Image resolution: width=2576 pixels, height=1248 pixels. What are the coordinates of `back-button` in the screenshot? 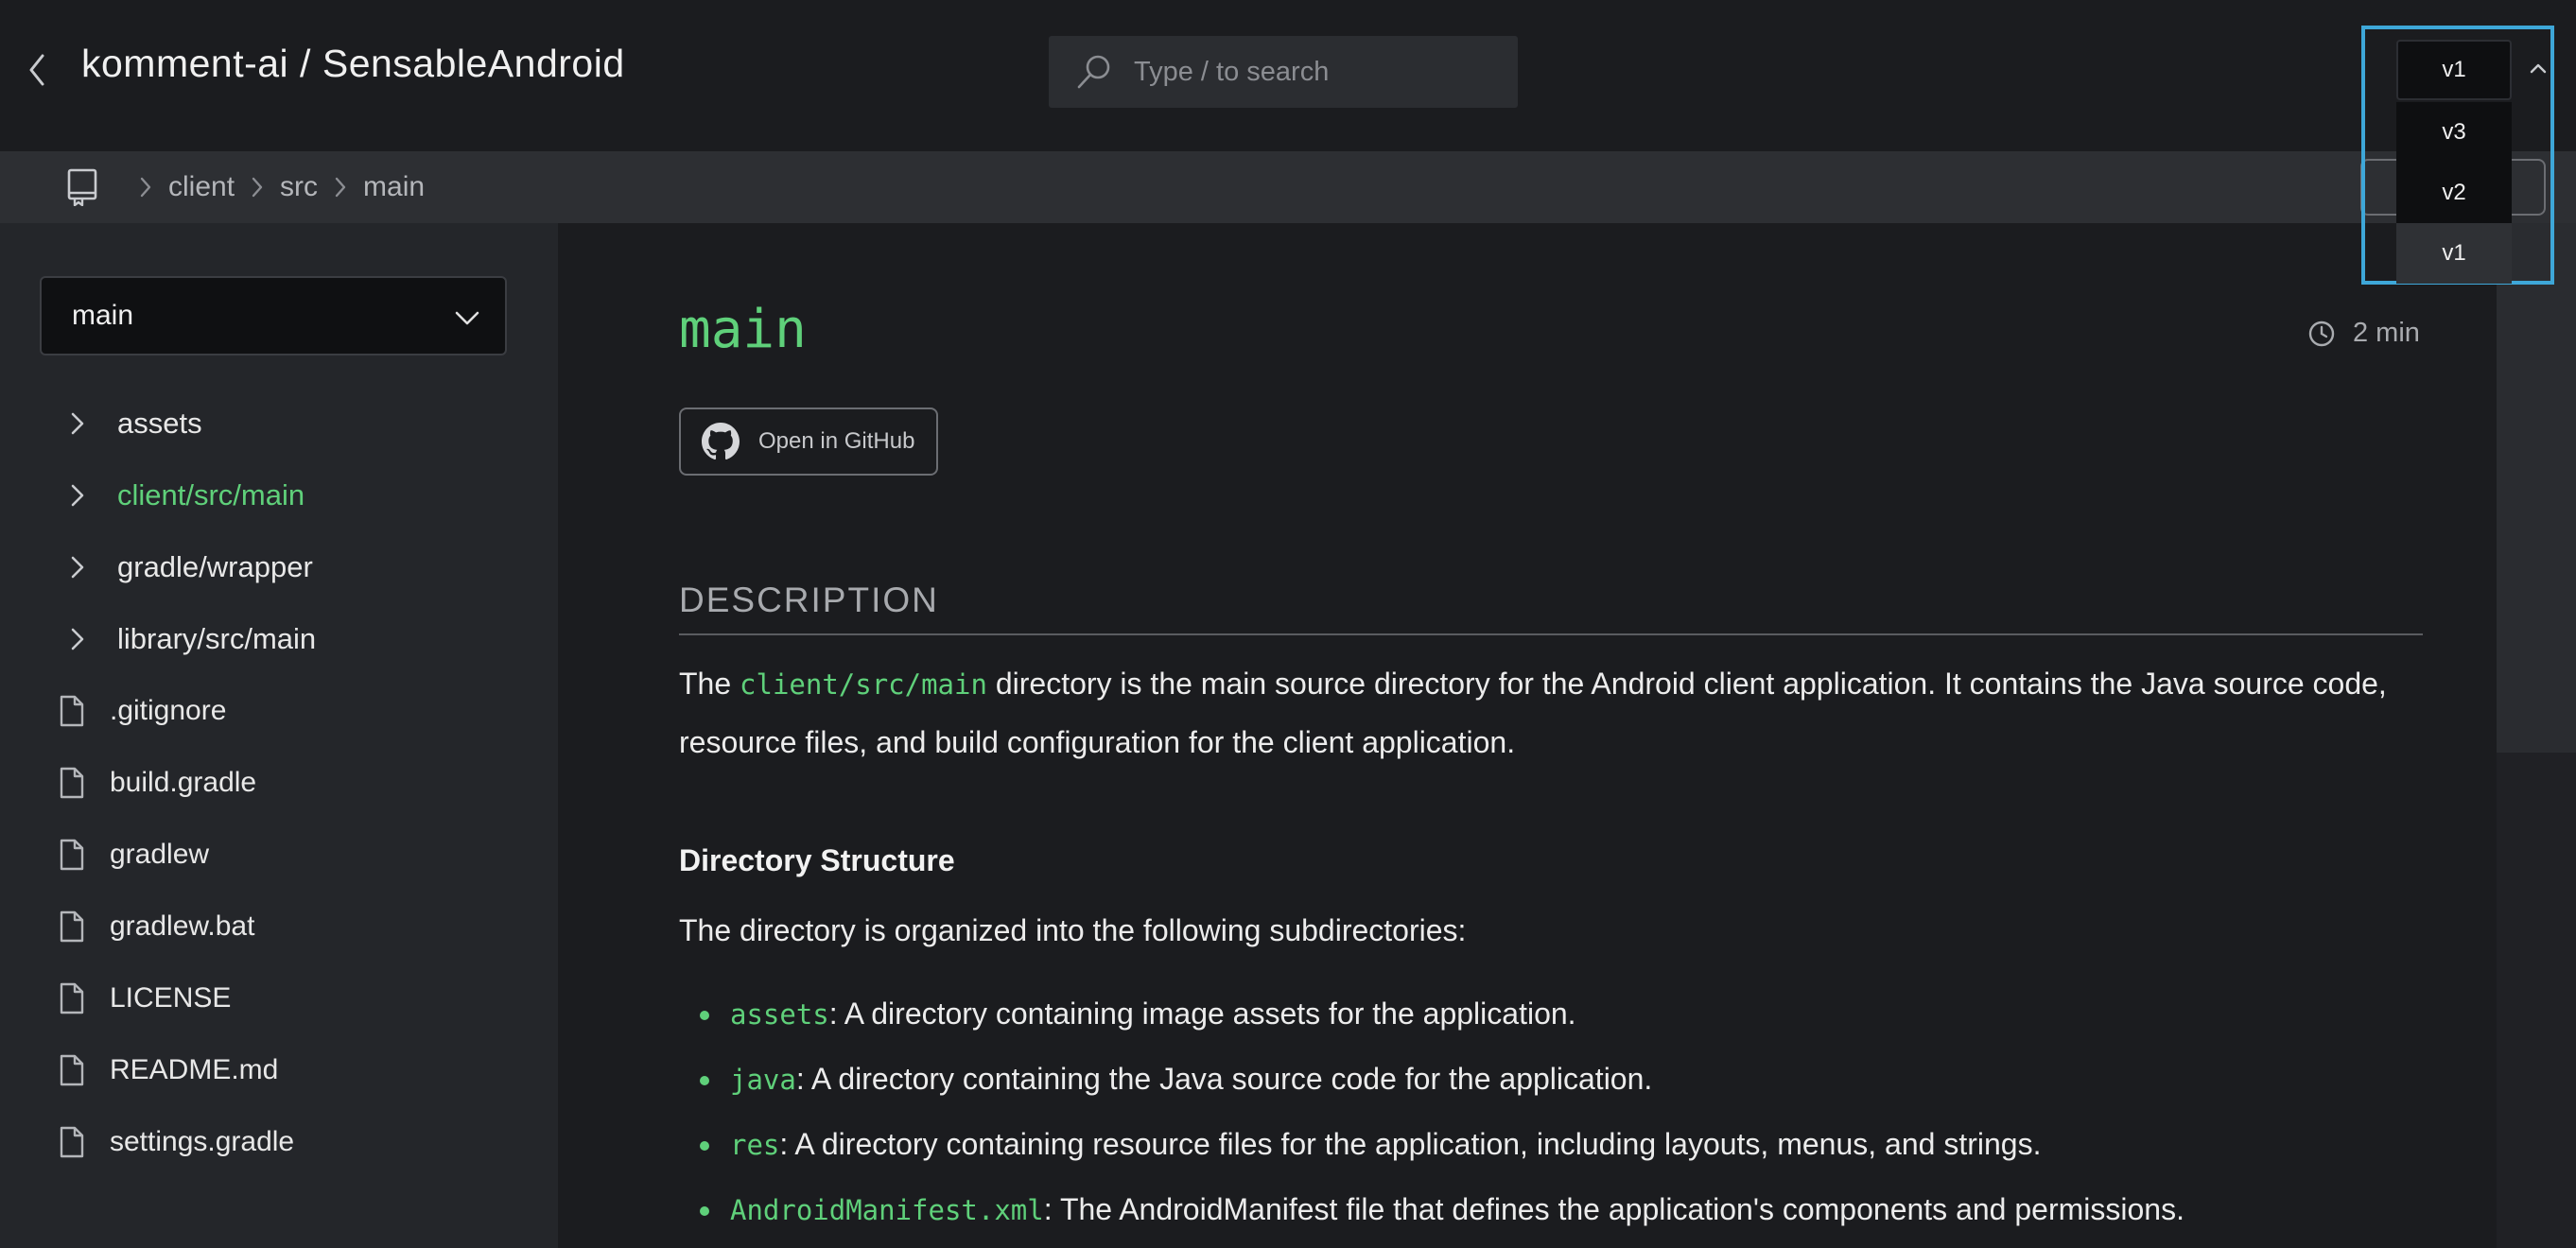 It's located at (37, 70).